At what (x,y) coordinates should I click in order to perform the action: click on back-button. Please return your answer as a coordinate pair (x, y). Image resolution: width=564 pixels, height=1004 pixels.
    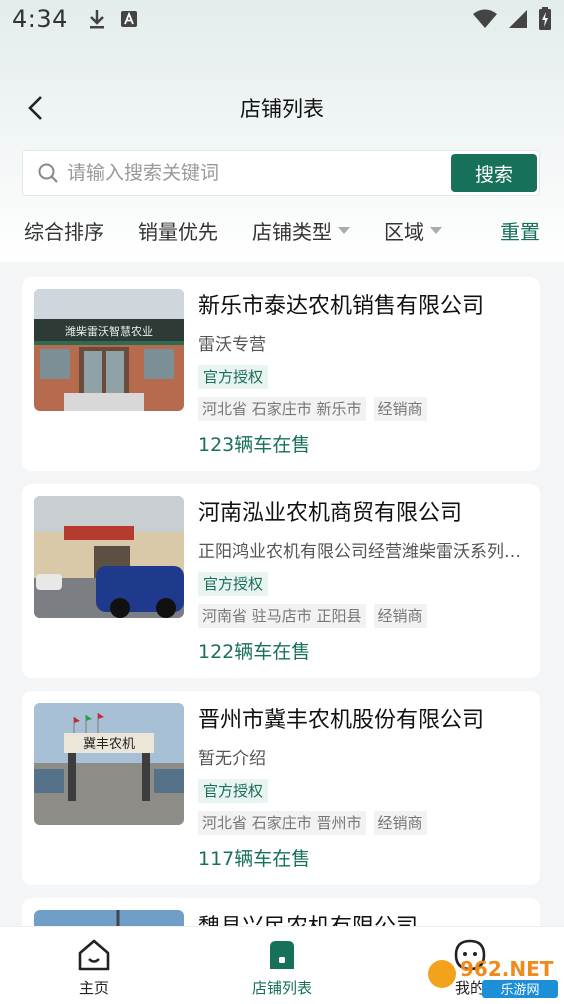
    Looking at the image, I should click on (36, 108).